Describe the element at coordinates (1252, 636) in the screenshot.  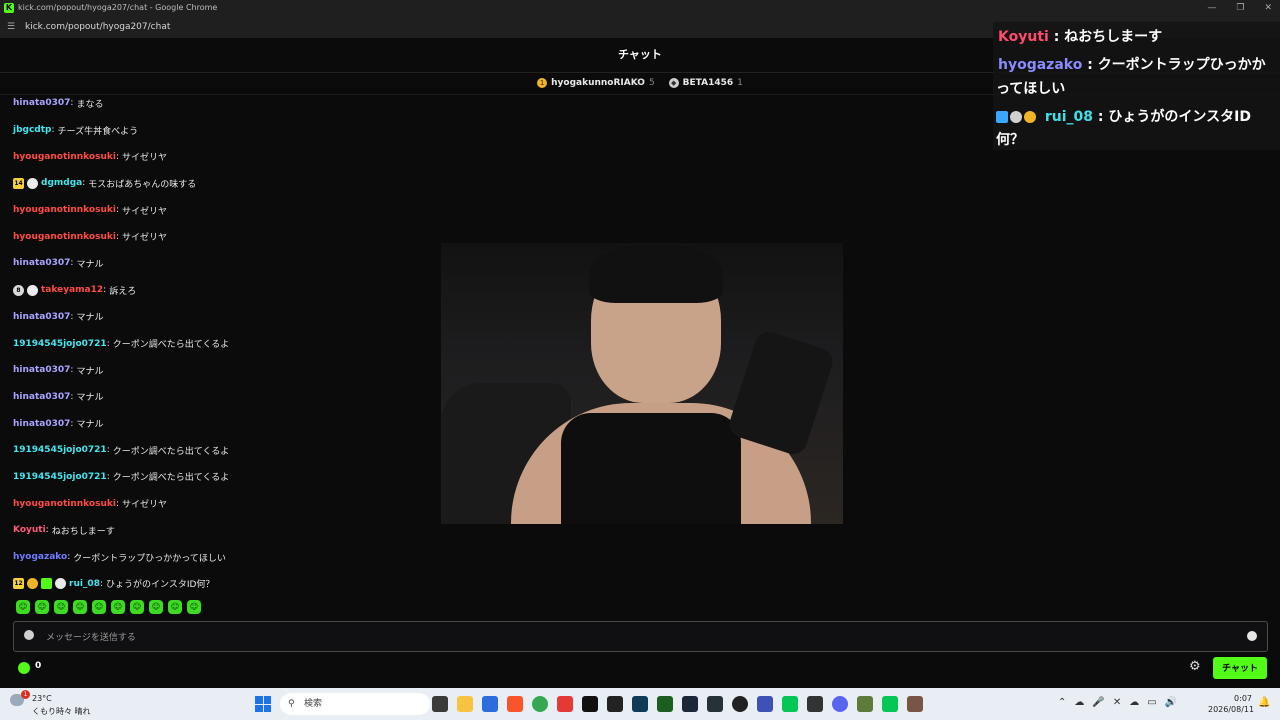
I see `emoji-picker-icon` at that location.